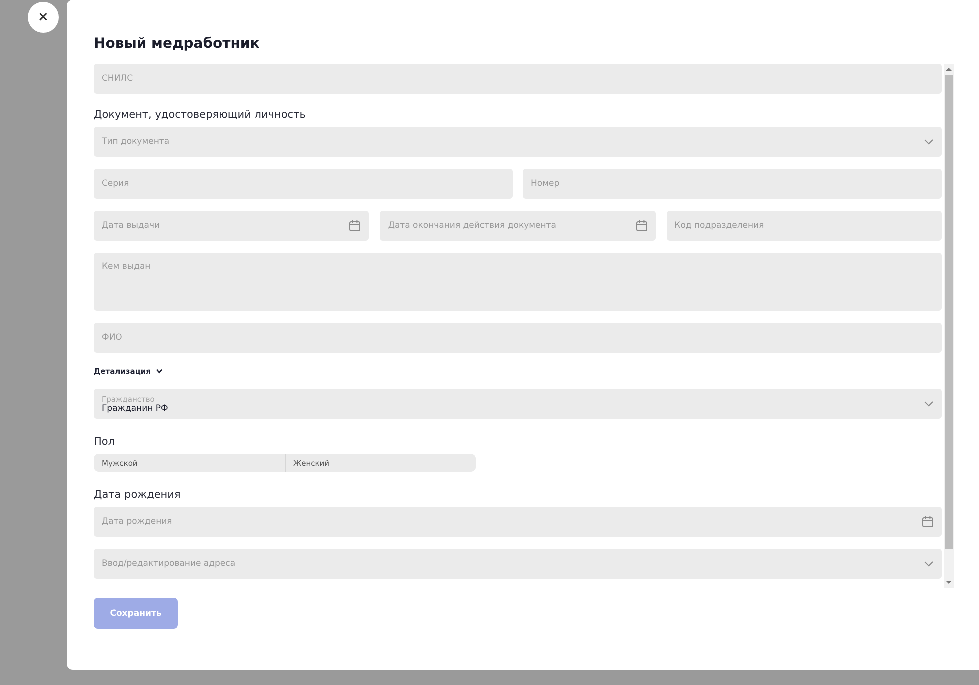 The width and height of the screenshot is (979, 685). What do you see at coordinates (138, 495) in the screenshot?
I see `section-heading: Дата рождения` at bounding box center [138, 495].